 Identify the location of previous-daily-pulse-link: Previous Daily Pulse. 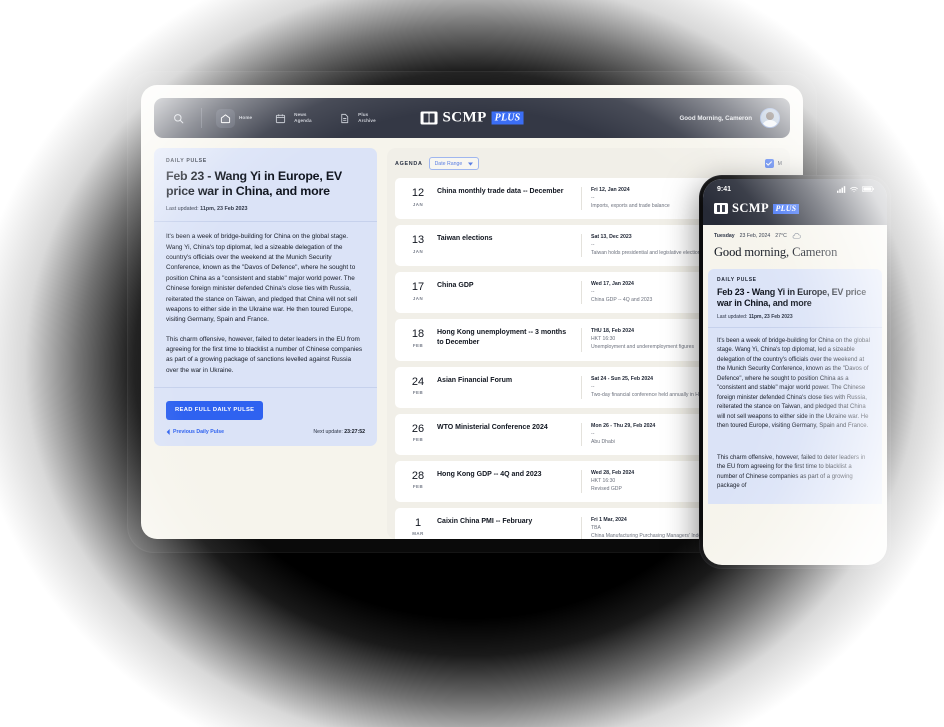
(195, 431).